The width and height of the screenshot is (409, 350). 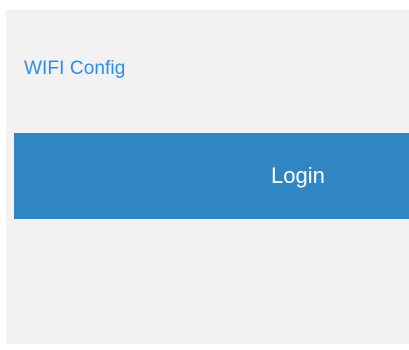 I want to click on wifi-config-link: WIFI Config, so click(x=74, y=69).